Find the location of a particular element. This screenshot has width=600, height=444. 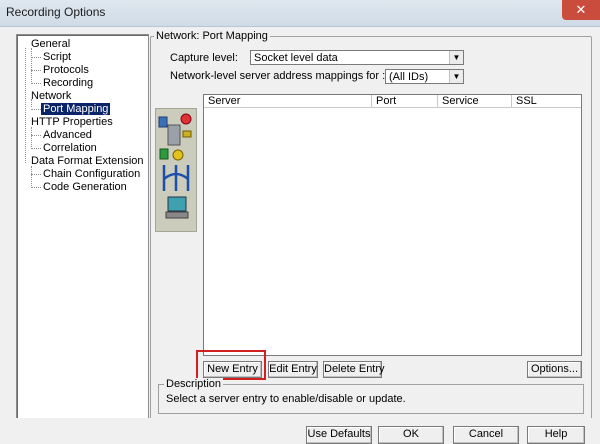

tree-item-label: Protocols is located at coordinates (66, 70).